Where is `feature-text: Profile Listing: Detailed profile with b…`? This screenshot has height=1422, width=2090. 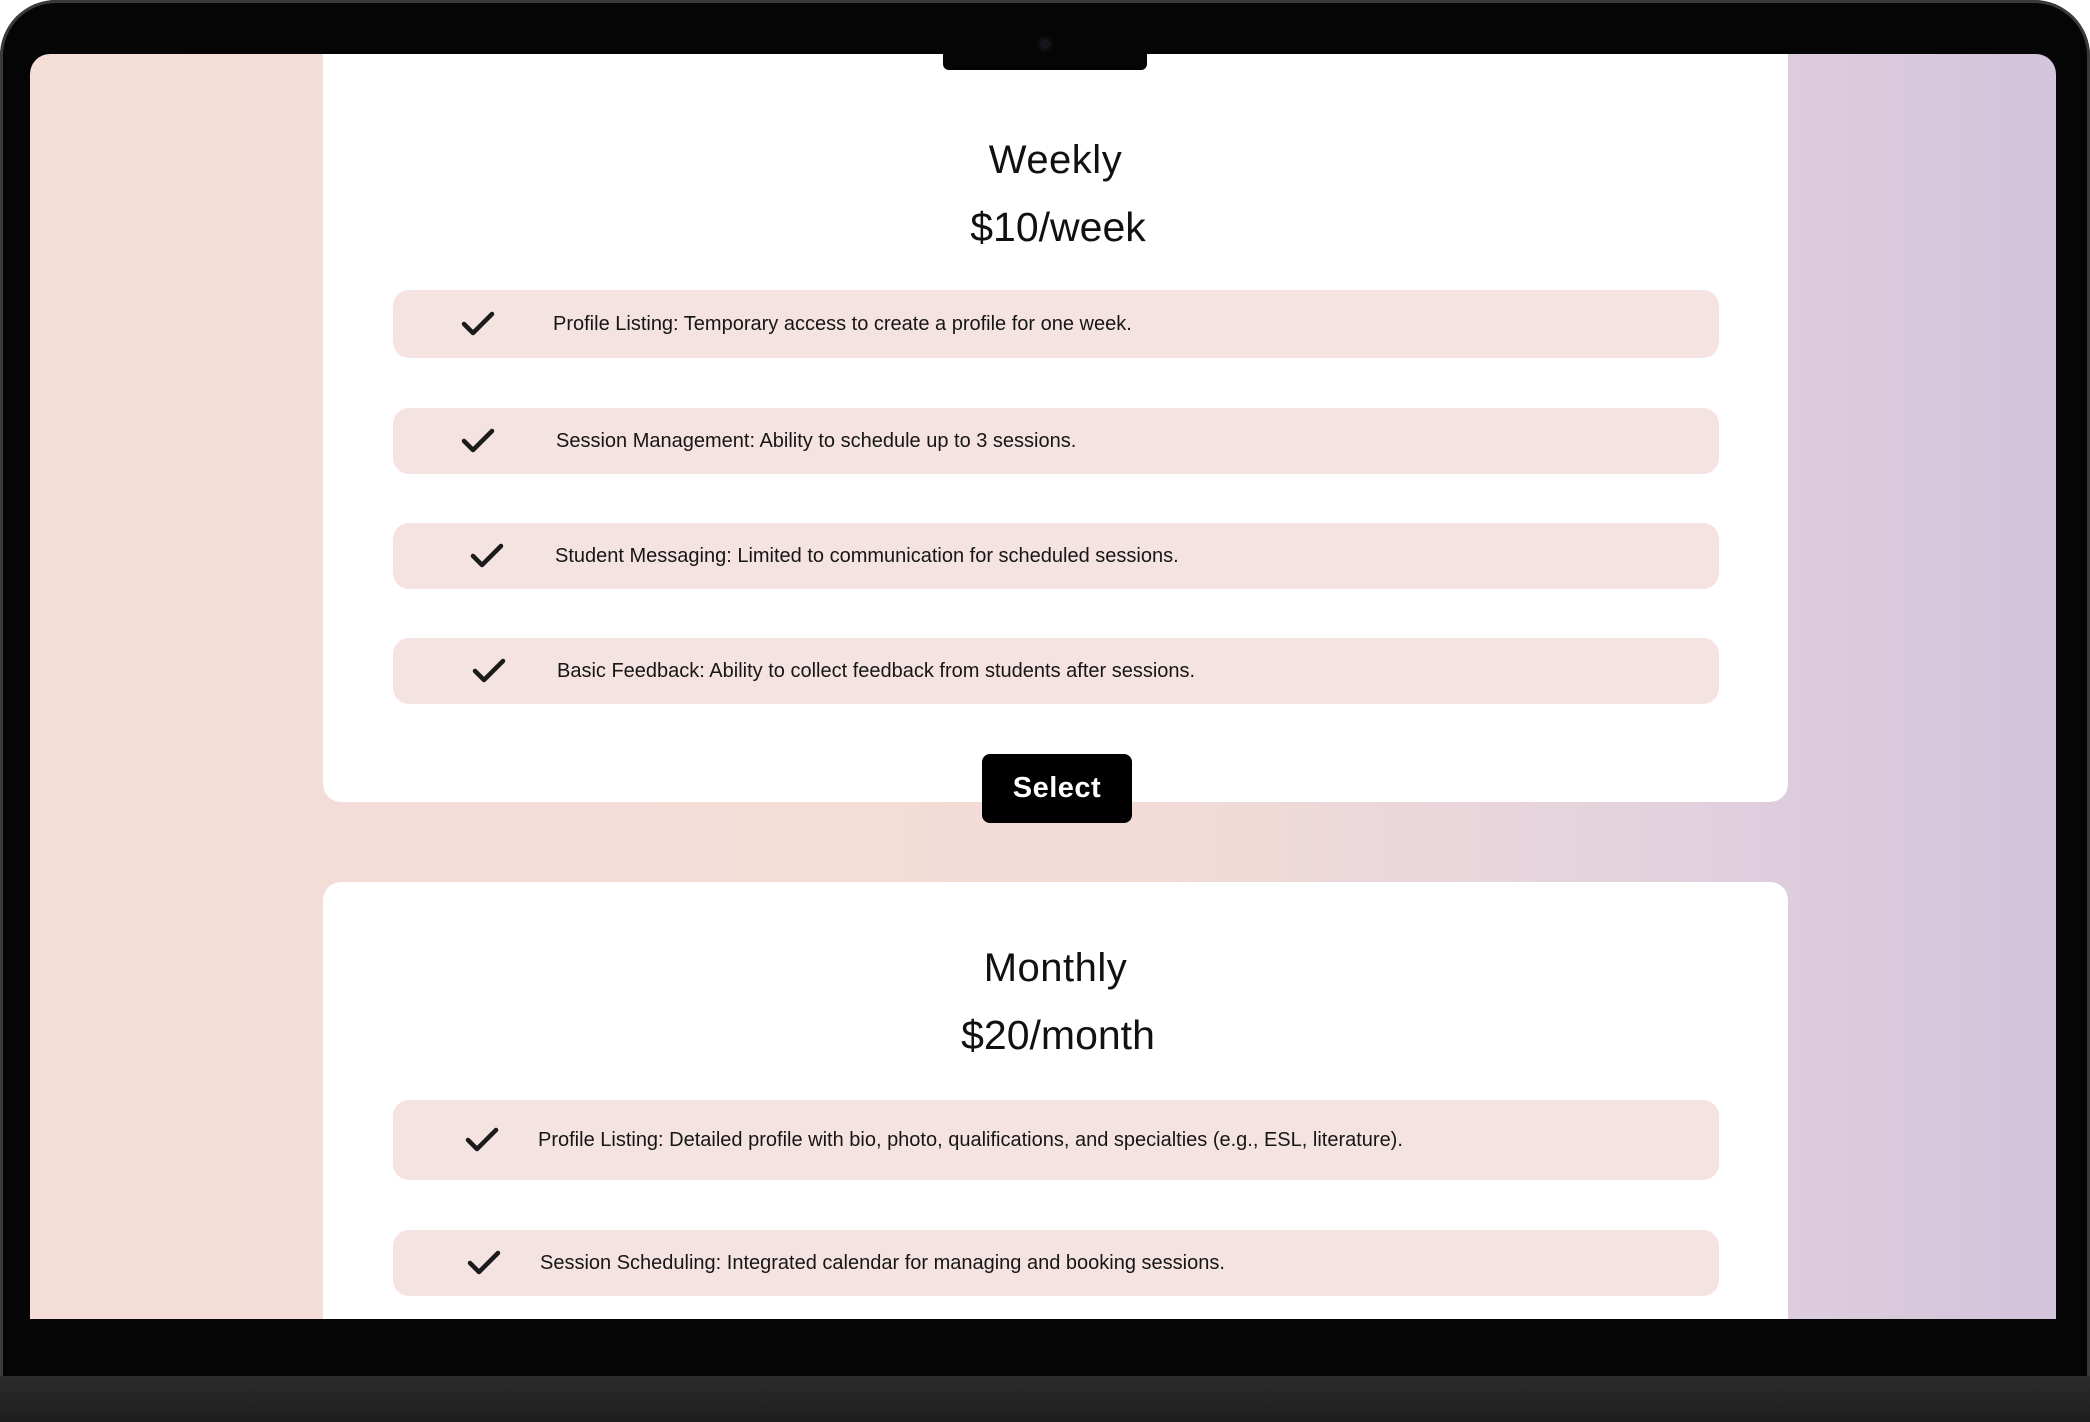
feature-text: Profile Listing: Detailed profile with b… is located at coordinates (970, 1140).